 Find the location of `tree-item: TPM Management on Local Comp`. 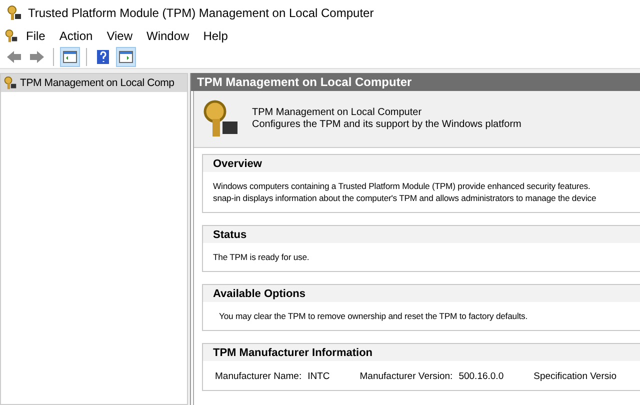

tree-item: TPM Management on Local Comp is located at coordinates (94, 83).